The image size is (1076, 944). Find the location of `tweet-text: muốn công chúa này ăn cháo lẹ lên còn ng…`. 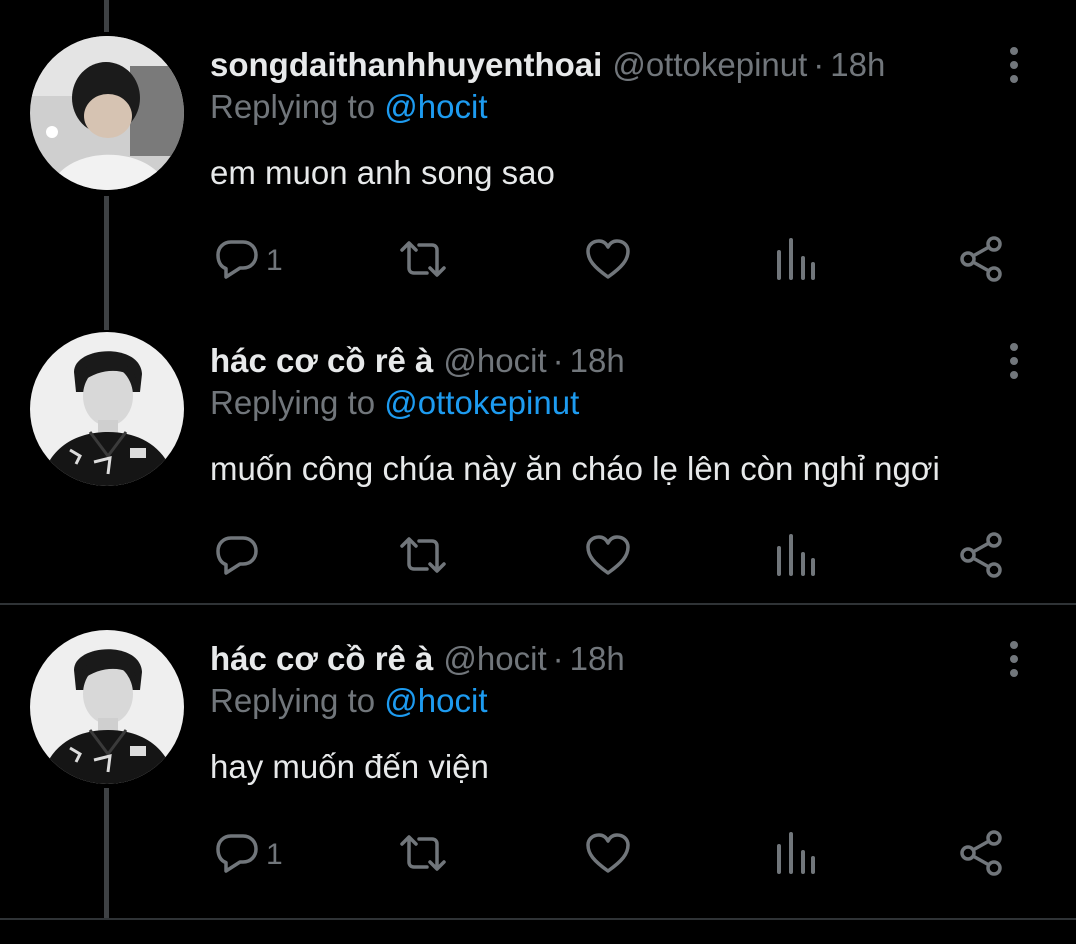

tweet-text: muốn công chúa này ăn cháo lẹ lên còn ng… is located at coordinates (575, 468).